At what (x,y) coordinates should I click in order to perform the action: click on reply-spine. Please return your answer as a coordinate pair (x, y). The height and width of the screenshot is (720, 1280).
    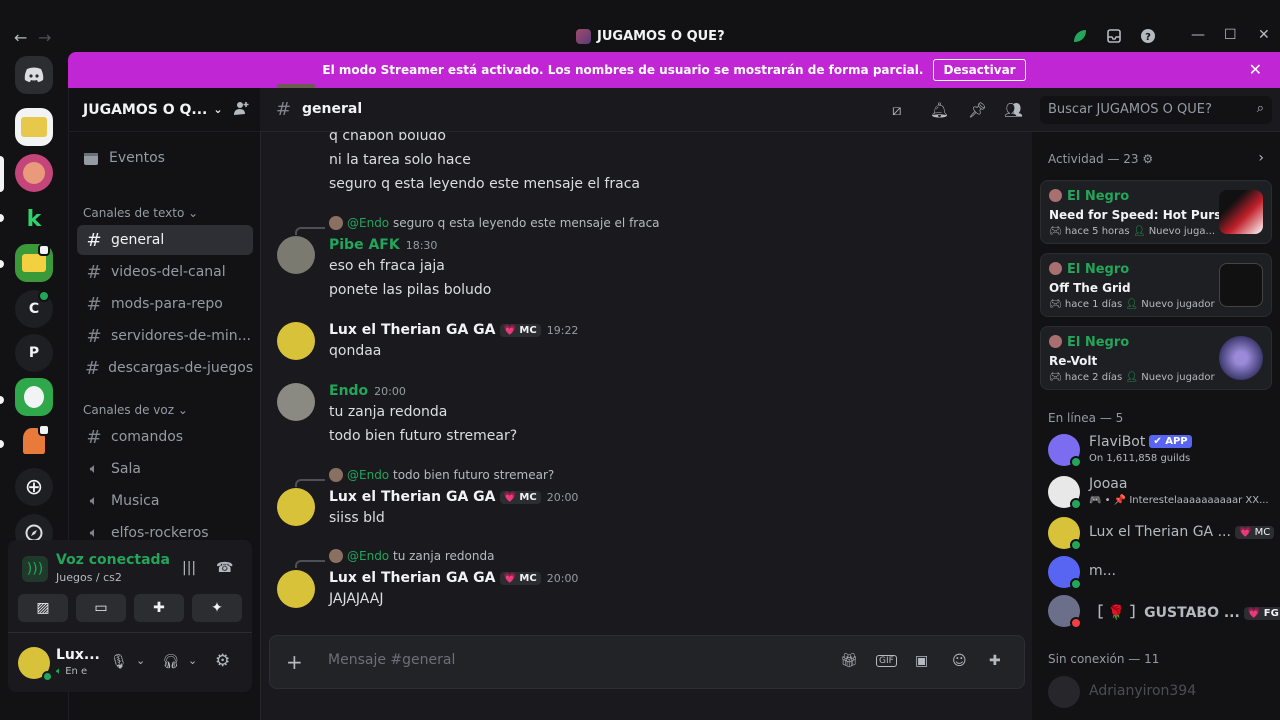
    Looking at the image, I should click on (310, 231).